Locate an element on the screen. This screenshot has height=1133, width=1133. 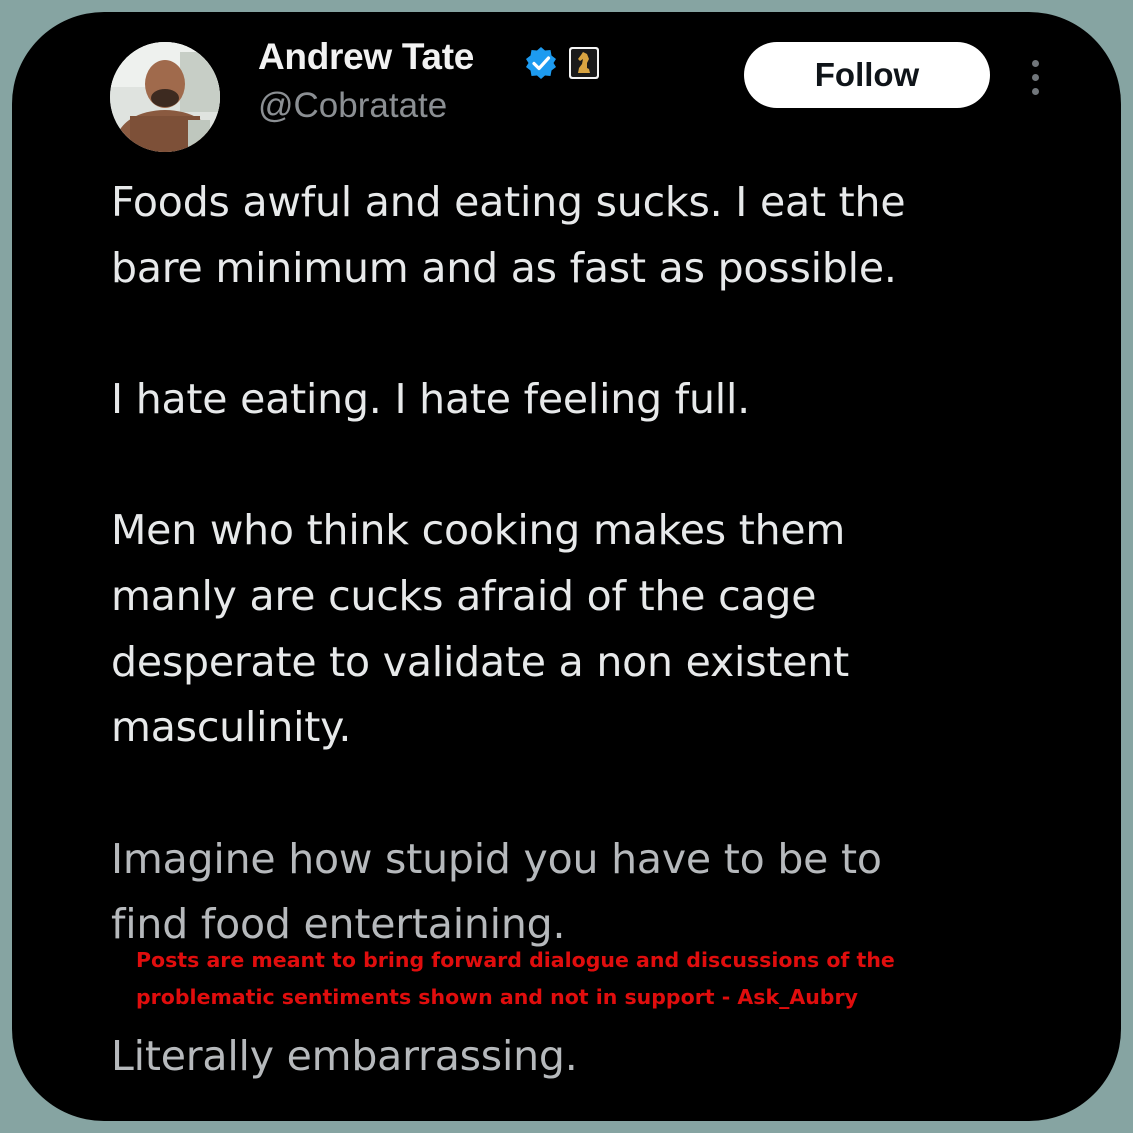
post-text-line: manly are cucks afraid of the cage is located at coordinates (464, 596).